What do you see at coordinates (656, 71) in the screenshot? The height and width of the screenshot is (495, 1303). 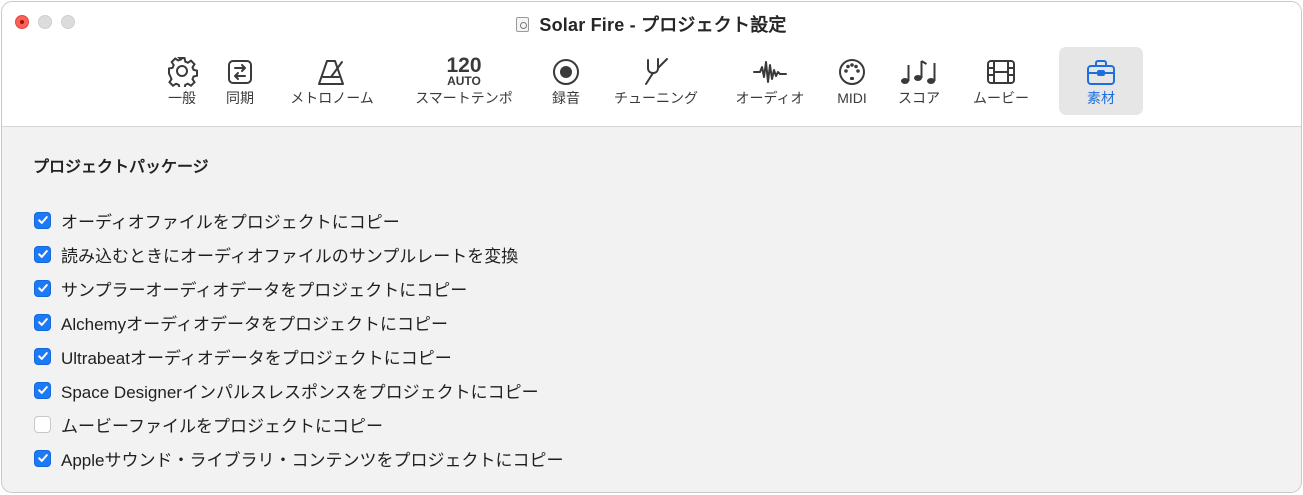 I see `tuning-fork-icon` at bounding box center [656, 71].